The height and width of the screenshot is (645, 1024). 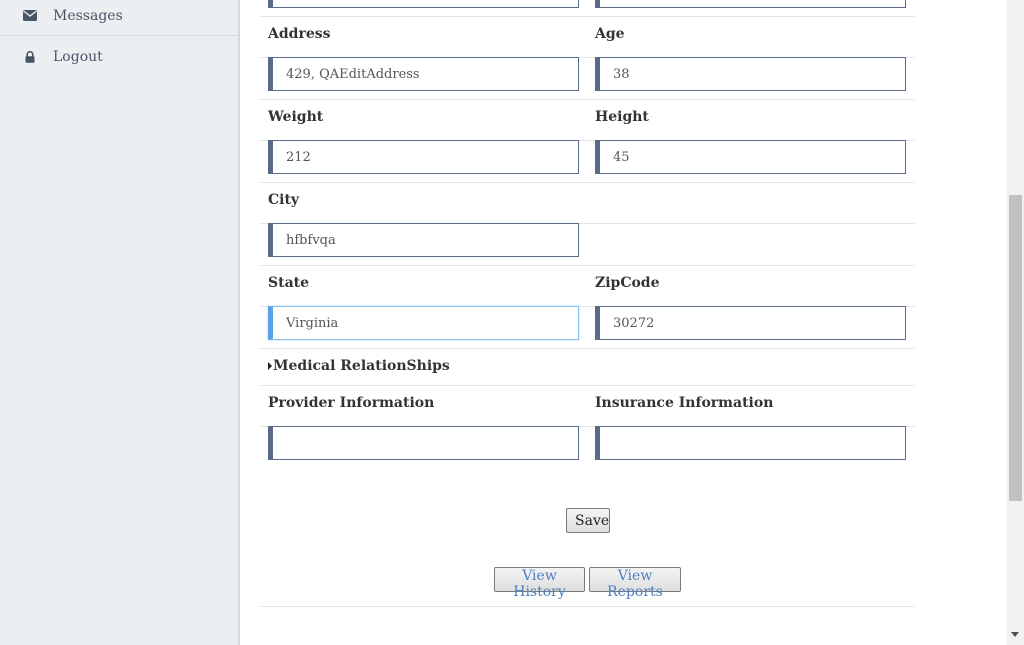 I want to click on sidebar-item-messages: Messages, so click(x=119, y=18).